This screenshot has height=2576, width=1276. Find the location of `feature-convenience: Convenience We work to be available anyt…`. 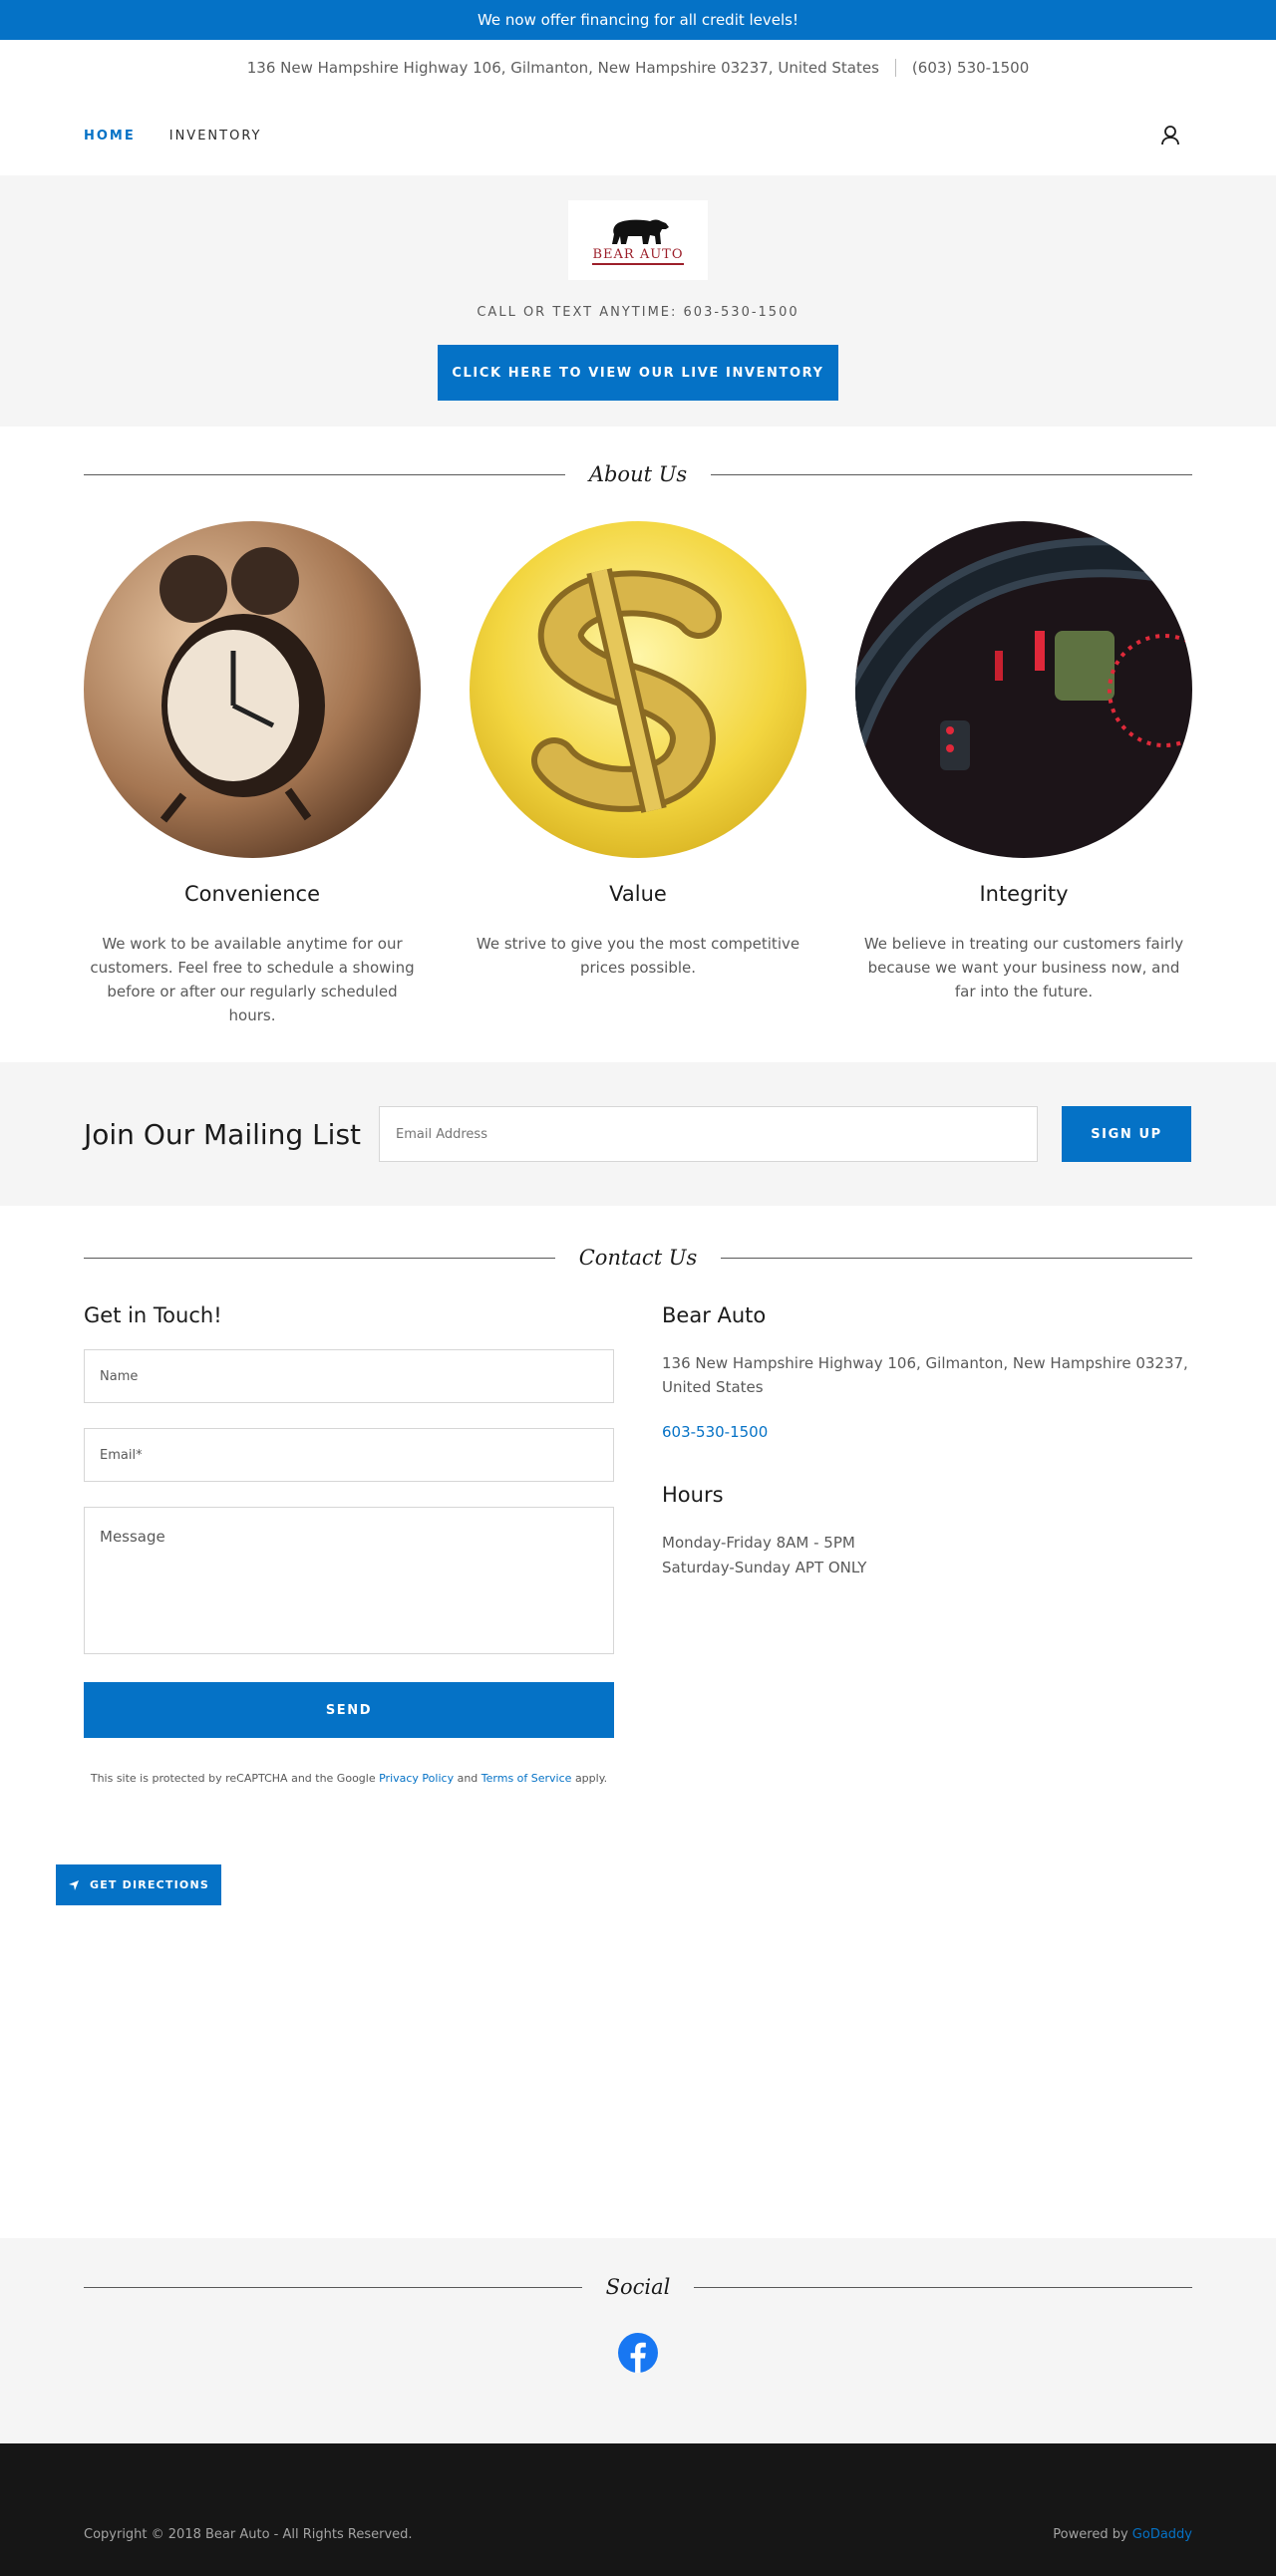

feature-convenience: Convenience We work to be available anyt… is located at coordinates (252, 774).